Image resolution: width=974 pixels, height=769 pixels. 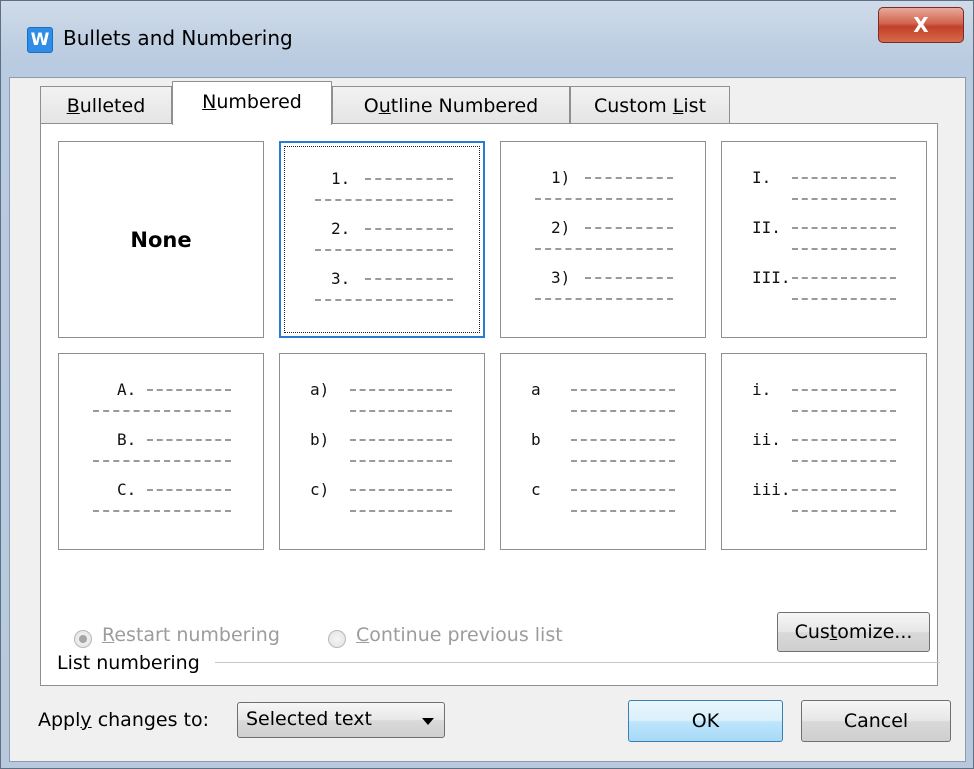 What do you see at coordinates (487, 40) in the screenshot?
I see `title-bar: W Bullets and Numbering X` at bounding box center [487, 40].